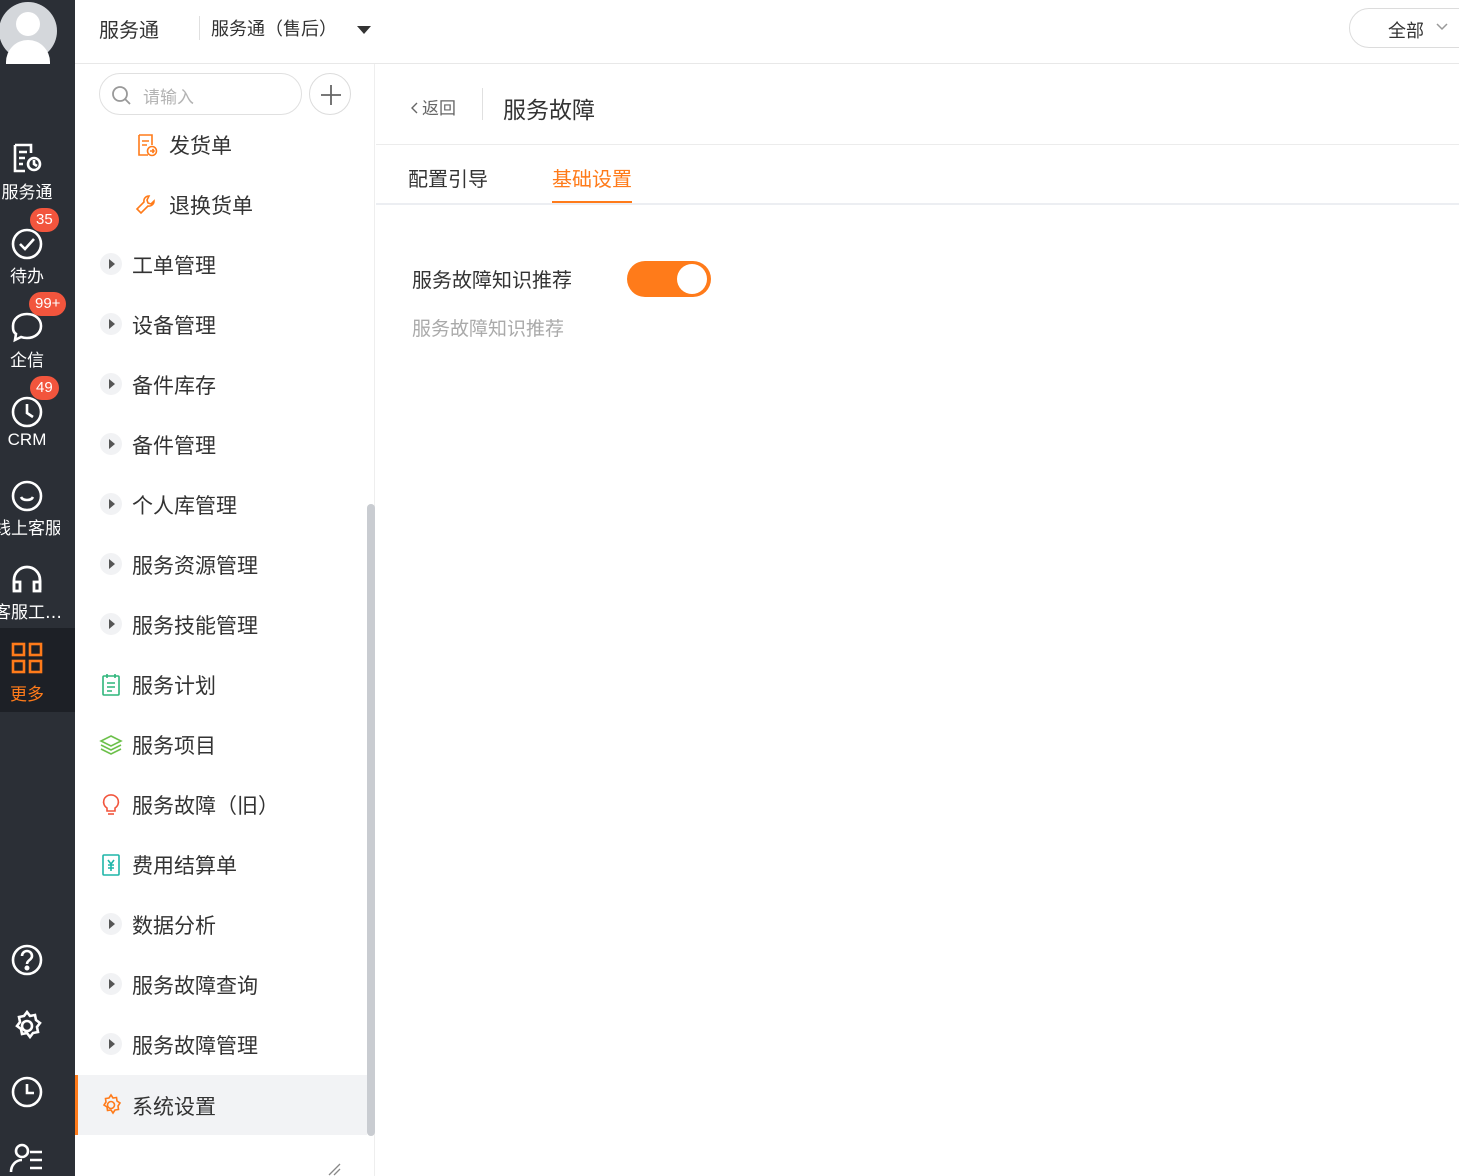 This screenshot has height=1176, width=1459. I want to click on search-input: 请输入, so click(200, 94).